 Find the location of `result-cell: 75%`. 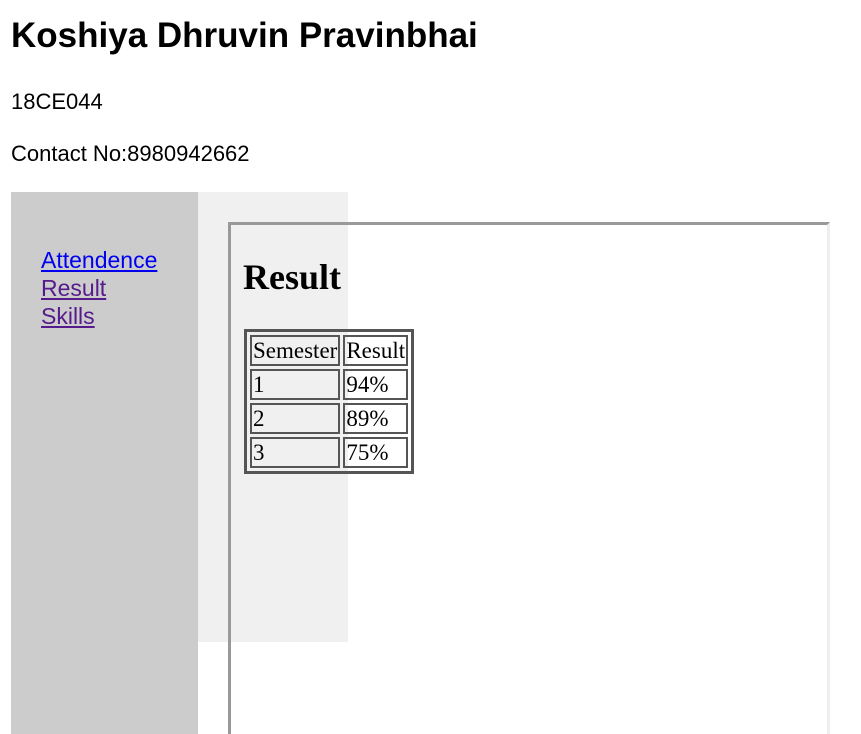

result-cell: 75% is located at coordinates (376, 452).